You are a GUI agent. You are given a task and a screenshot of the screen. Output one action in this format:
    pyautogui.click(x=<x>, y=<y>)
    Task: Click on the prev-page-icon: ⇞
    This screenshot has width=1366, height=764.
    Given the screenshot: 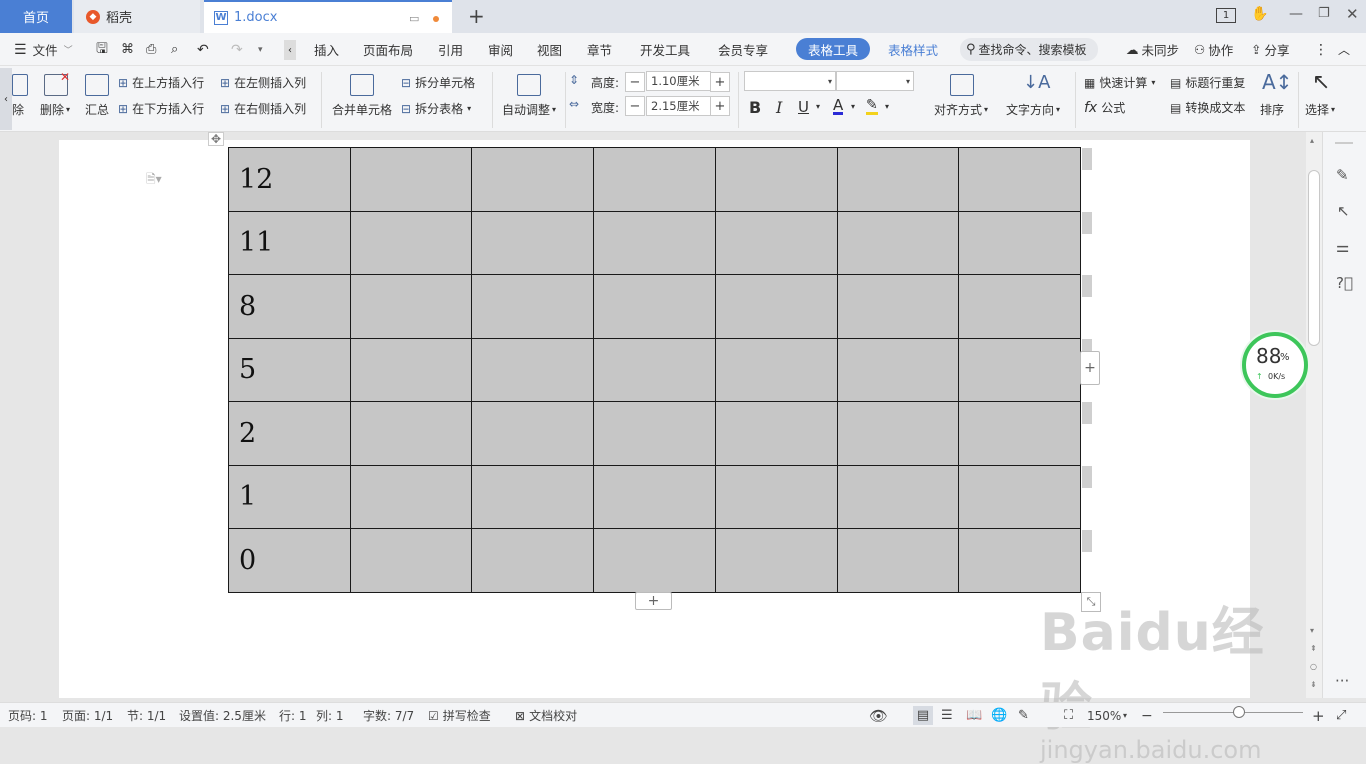 What is the action you would take?
    pyautogui.click(x=1313, y=648)
    